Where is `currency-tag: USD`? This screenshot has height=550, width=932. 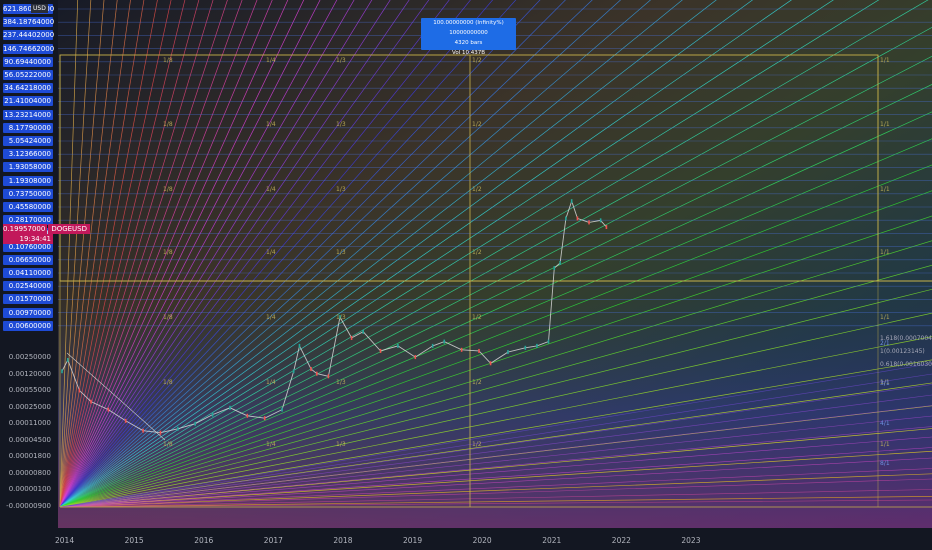
currency-tag: USD is located at coordinates (39, 8).